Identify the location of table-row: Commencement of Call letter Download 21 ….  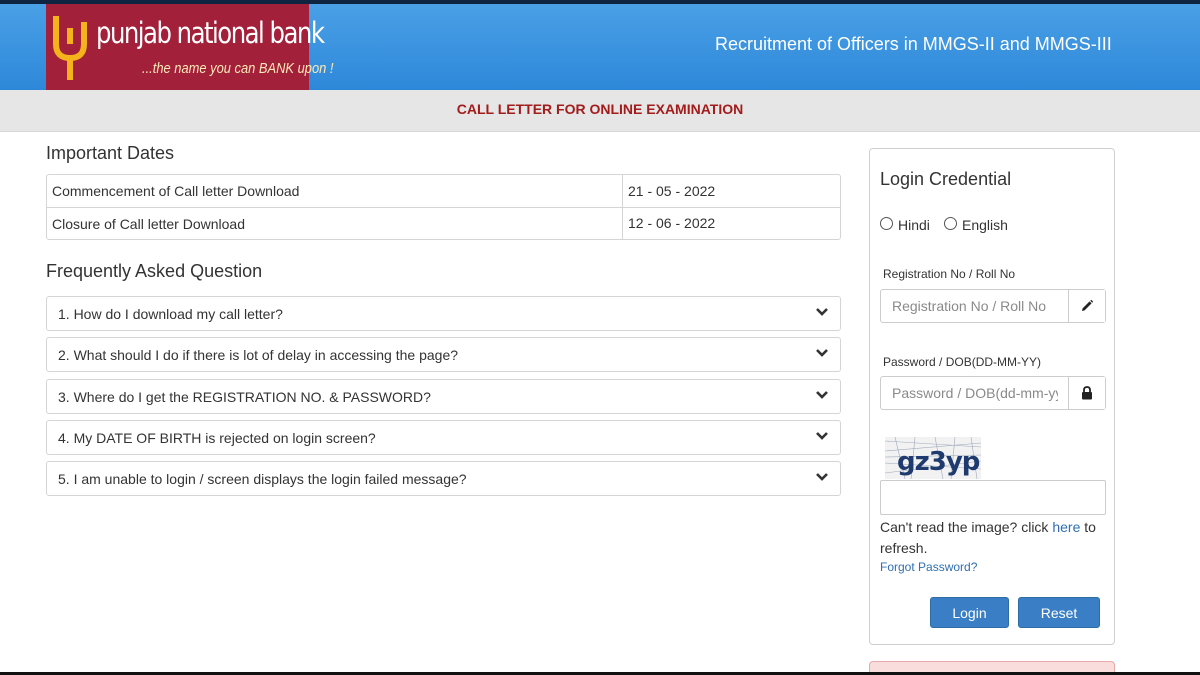
(443, 191).